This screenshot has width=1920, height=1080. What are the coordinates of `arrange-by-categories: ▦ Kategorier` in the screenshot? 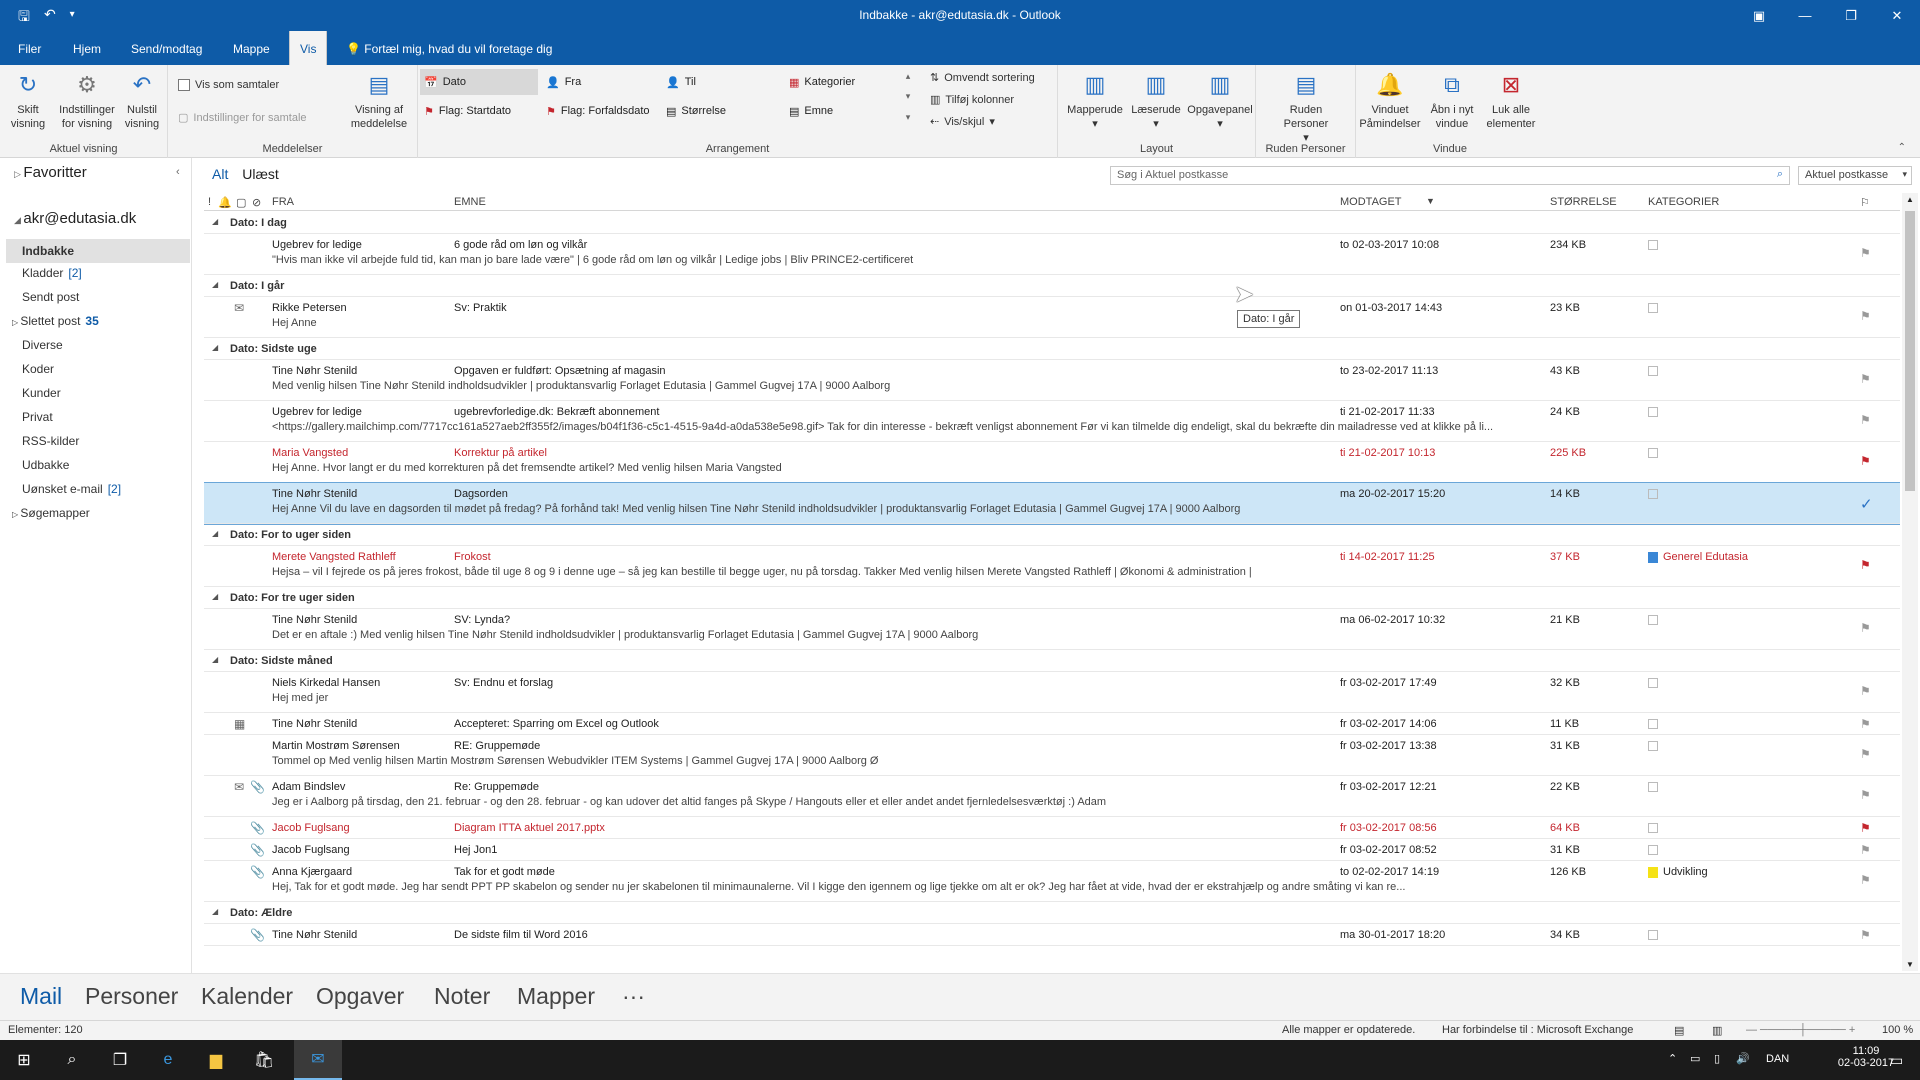 It's located at (822, 82).